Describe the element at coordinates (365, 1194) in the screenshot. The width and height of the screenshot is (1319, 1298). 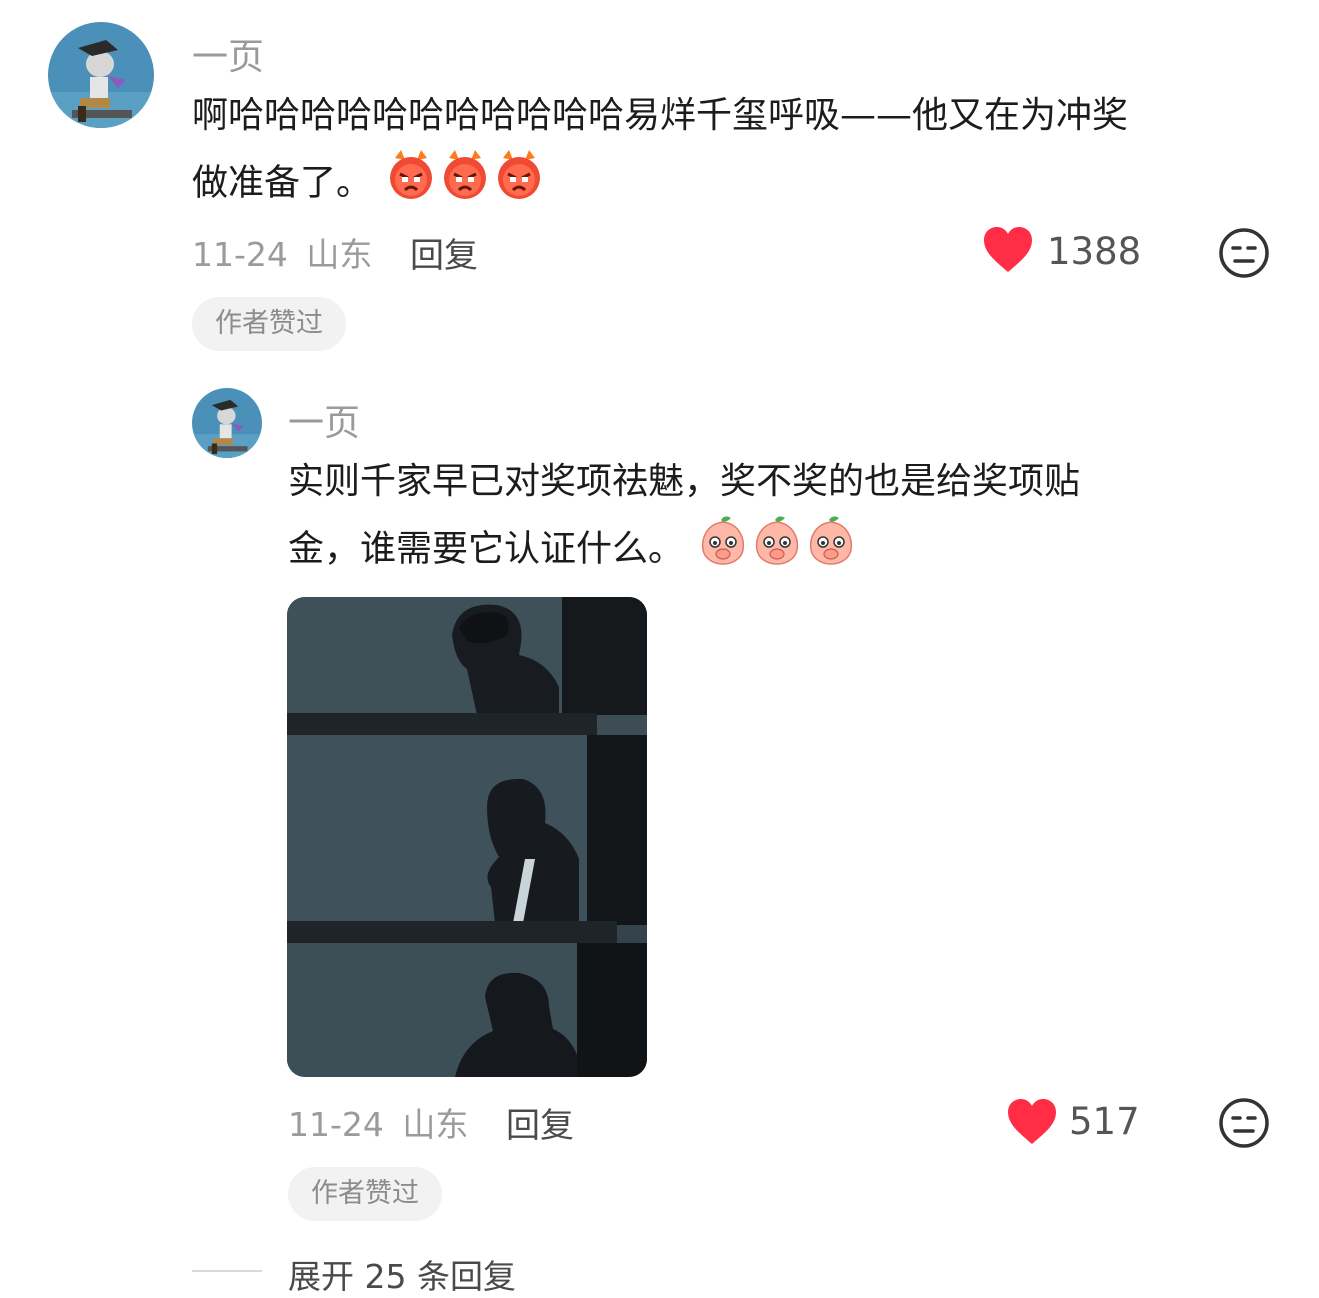
I see `reply-author-liked-badge: 作者赞过` at that location.